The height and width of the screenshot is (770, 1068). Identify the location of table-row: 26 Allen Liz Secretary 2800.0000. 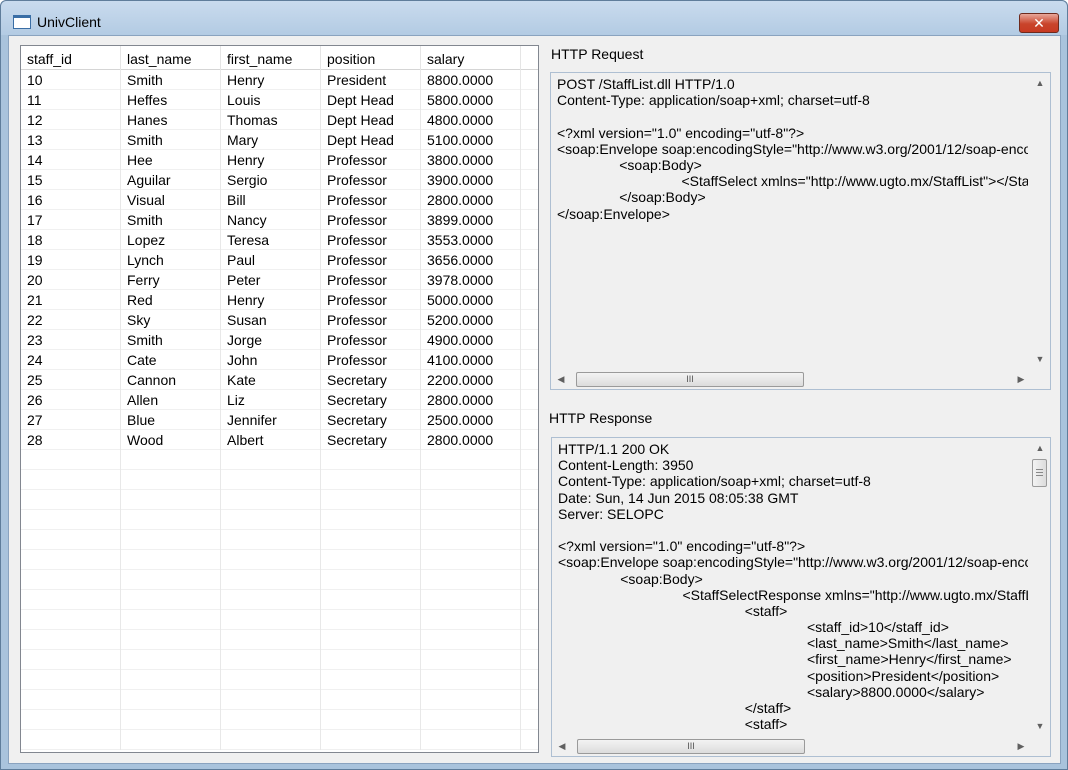
(279, 400).